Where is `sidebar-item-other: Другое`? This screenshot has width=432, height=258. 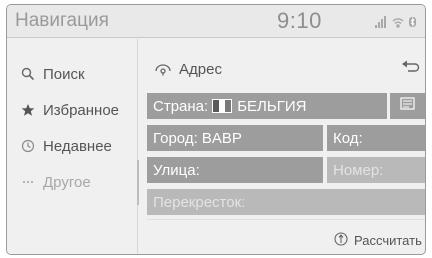
sidebar-item-other: Другое is located at coordinates (72, 182).